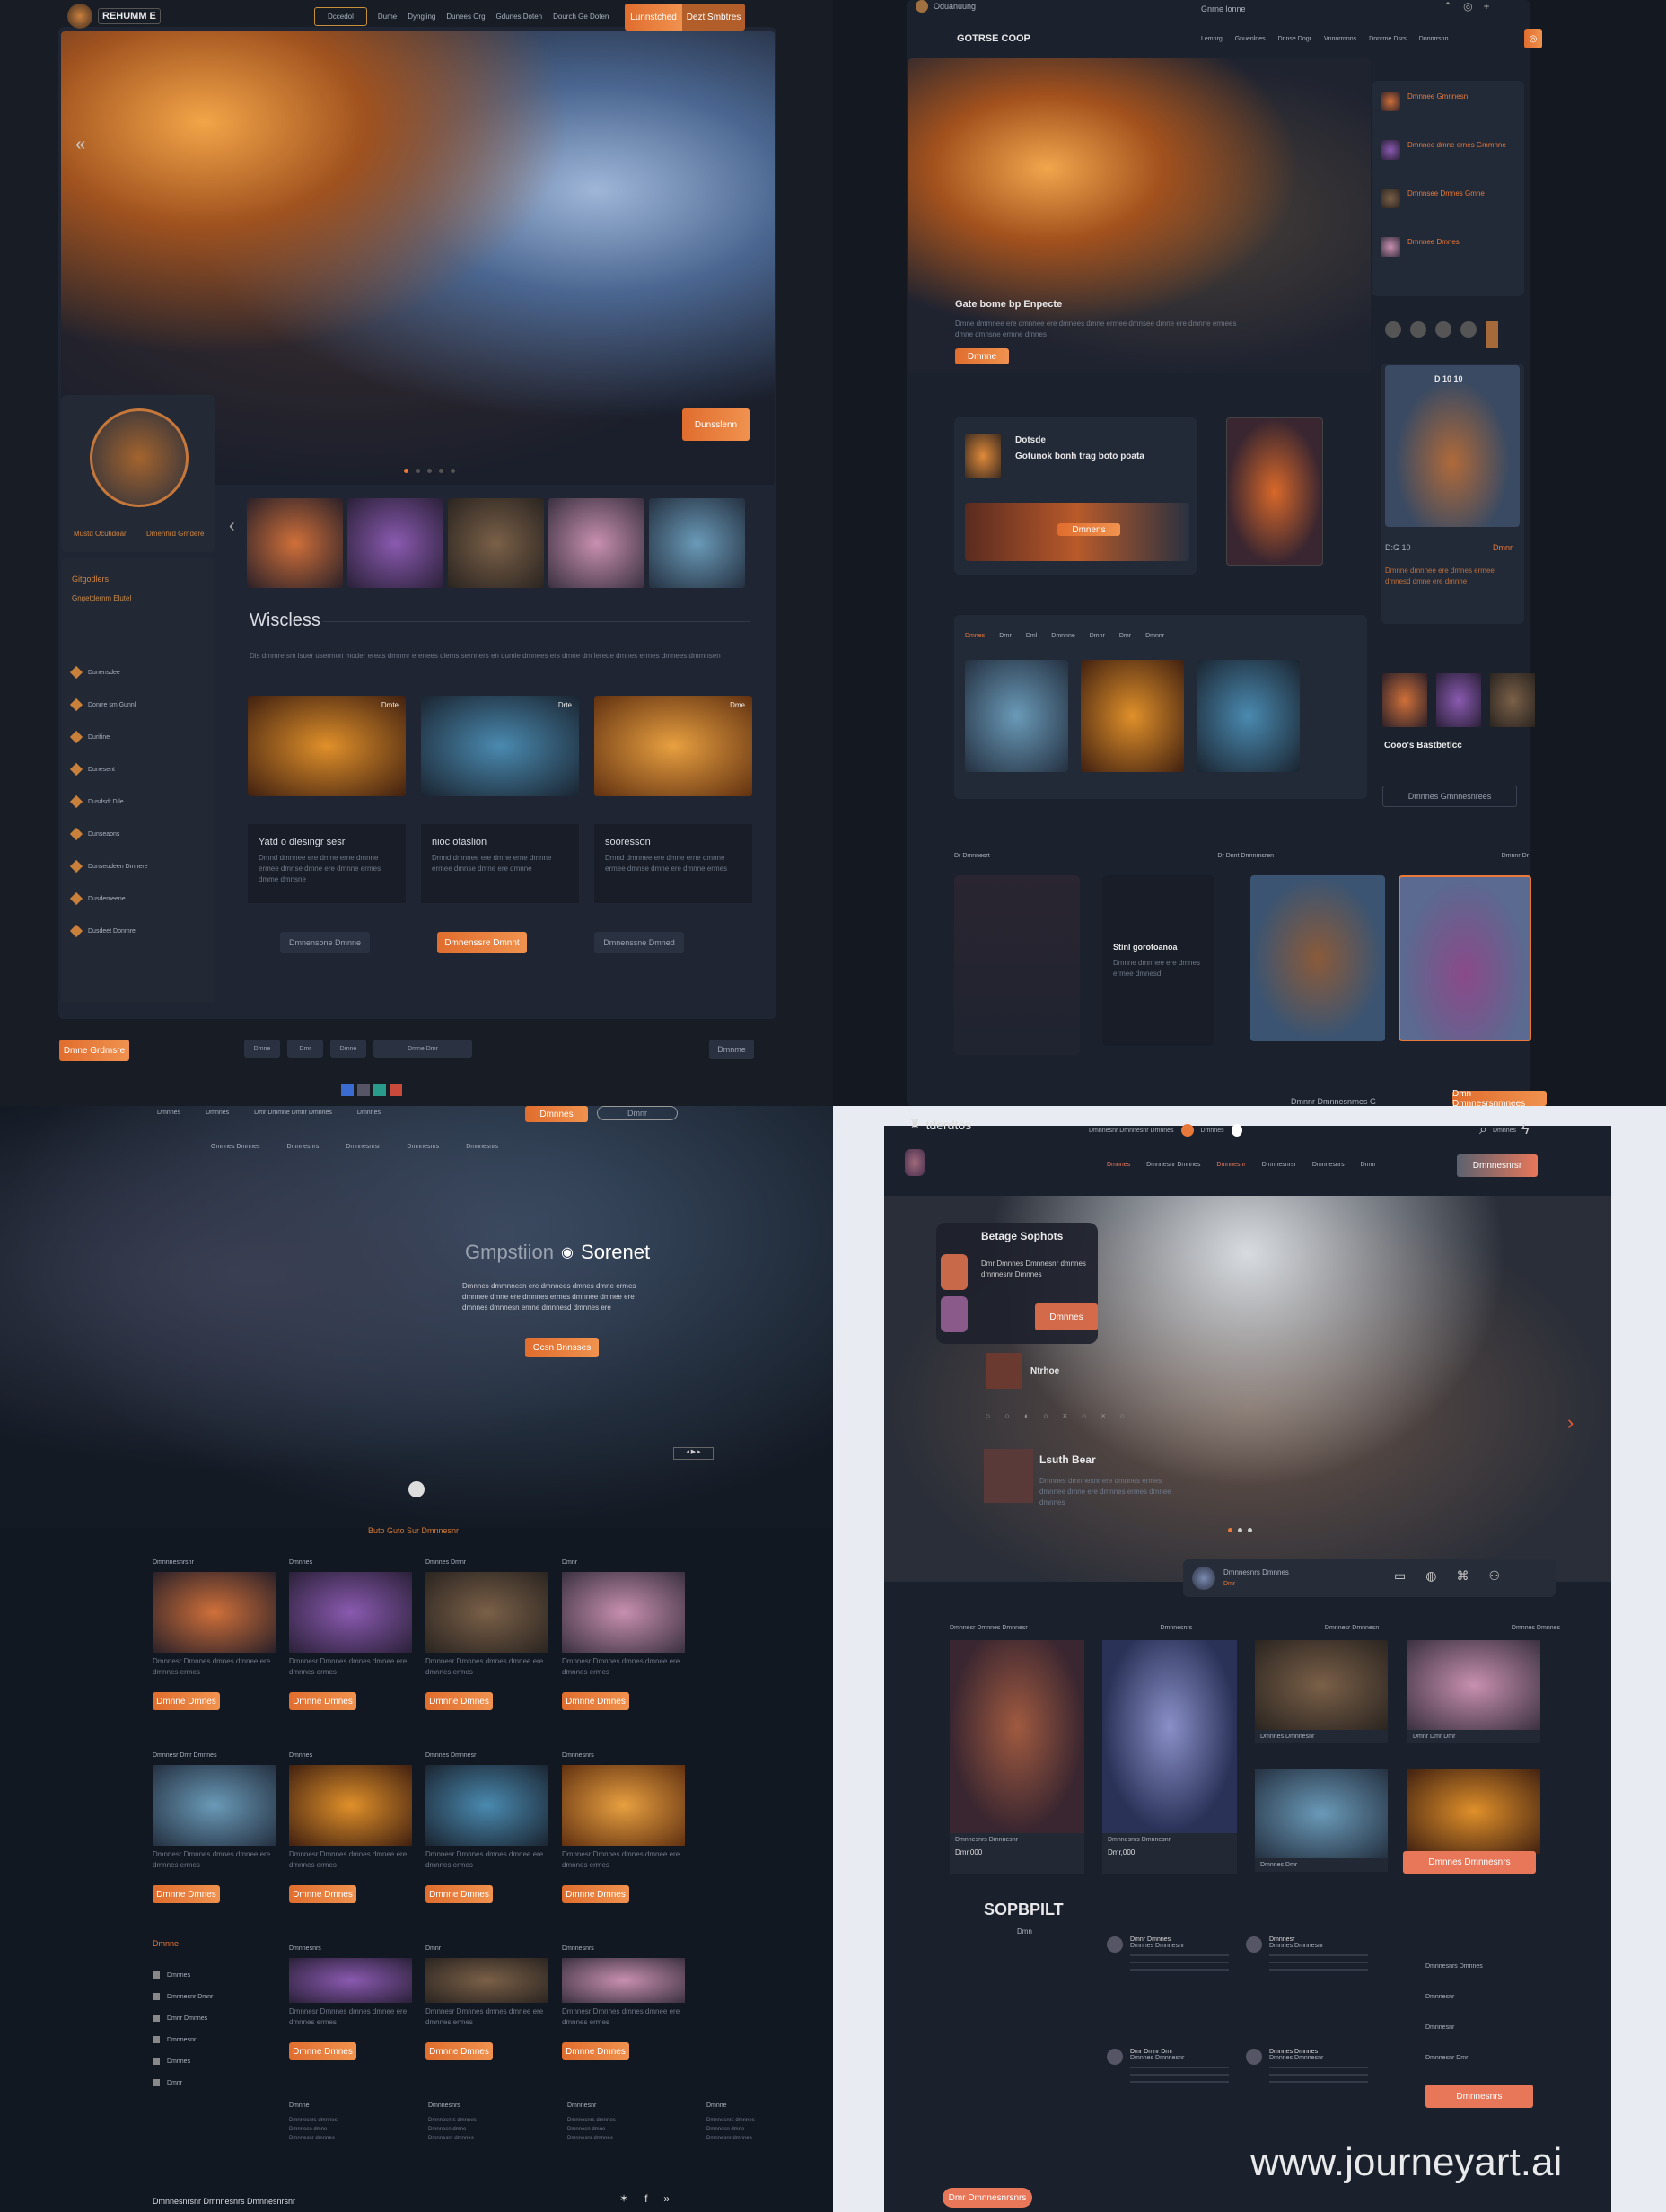 The height and width of the screenshot is (2212, 1666). Describe the element at coordinates (1473, 1691) in the screenshot. I see `small-card: Dmnr Dmr Dmr` at that location.